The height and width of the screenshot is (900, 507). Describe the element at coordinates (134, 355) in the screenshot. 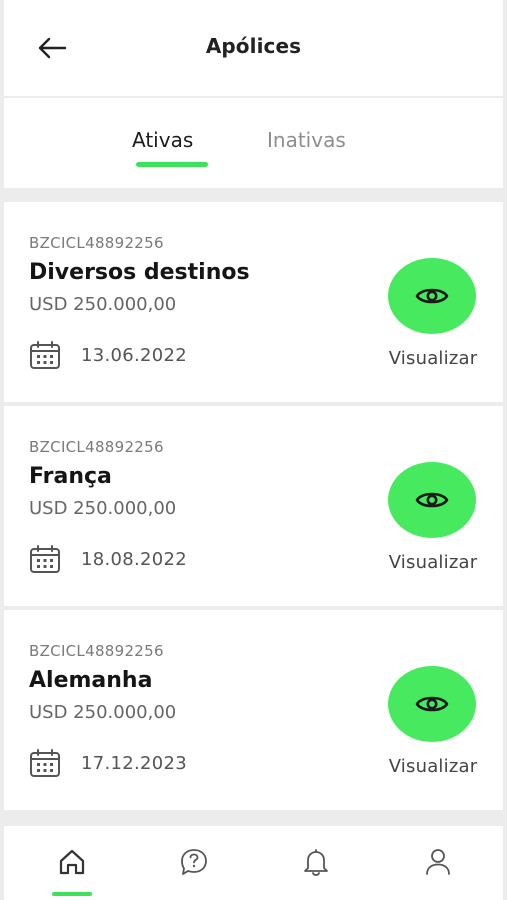

I see `policy-date: 13.06.2022` at that location.